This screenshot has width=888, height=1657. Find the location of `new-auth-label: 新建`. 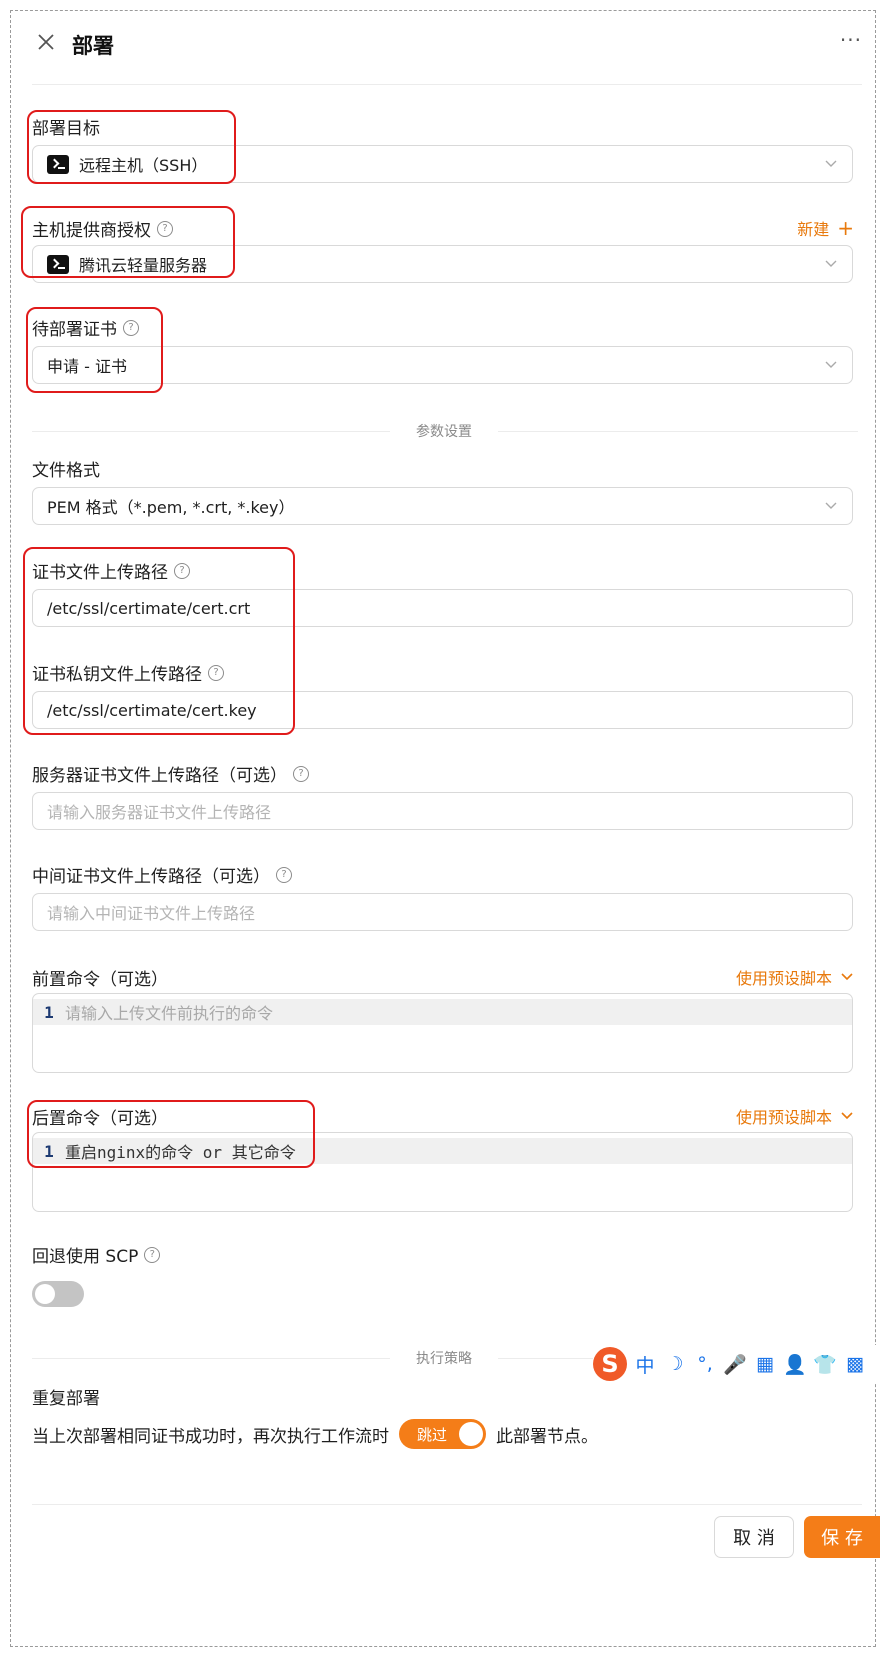

new-auth-label: 新建 is located at coordinates (813, 229).